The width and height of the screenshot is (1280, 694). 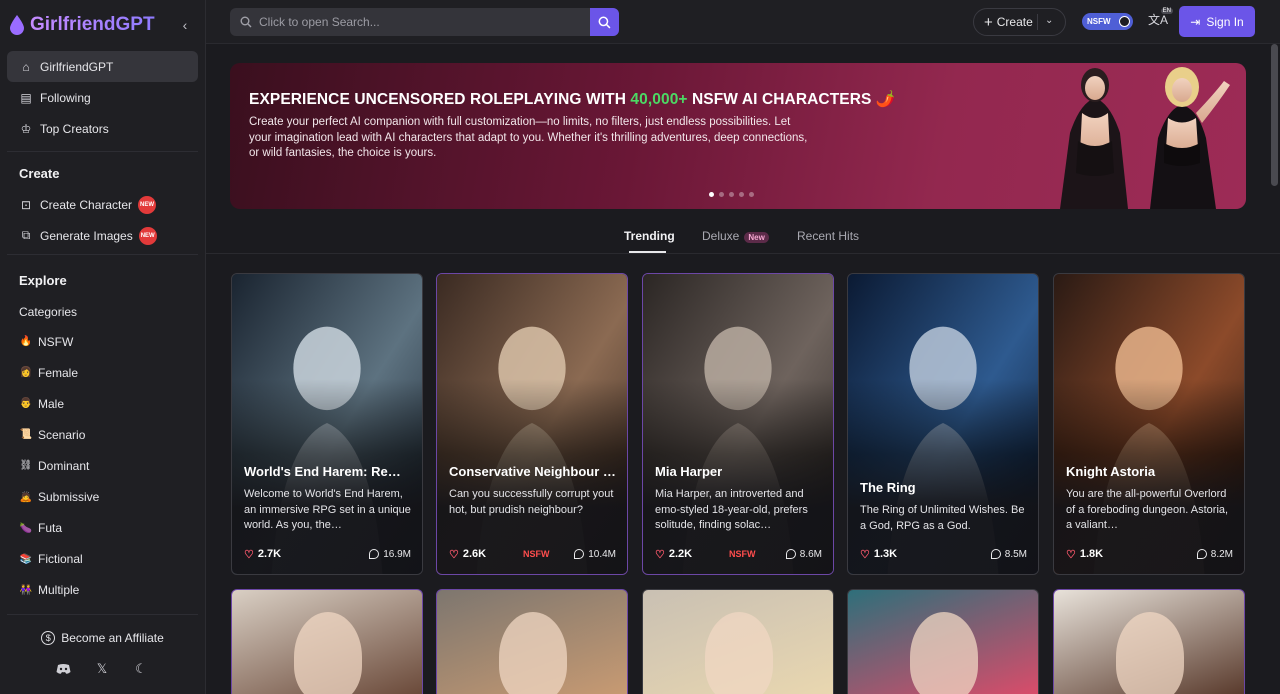 I want to click on card-stats: ♡ 2.7K 16.9M, so click(x=327, y=554).